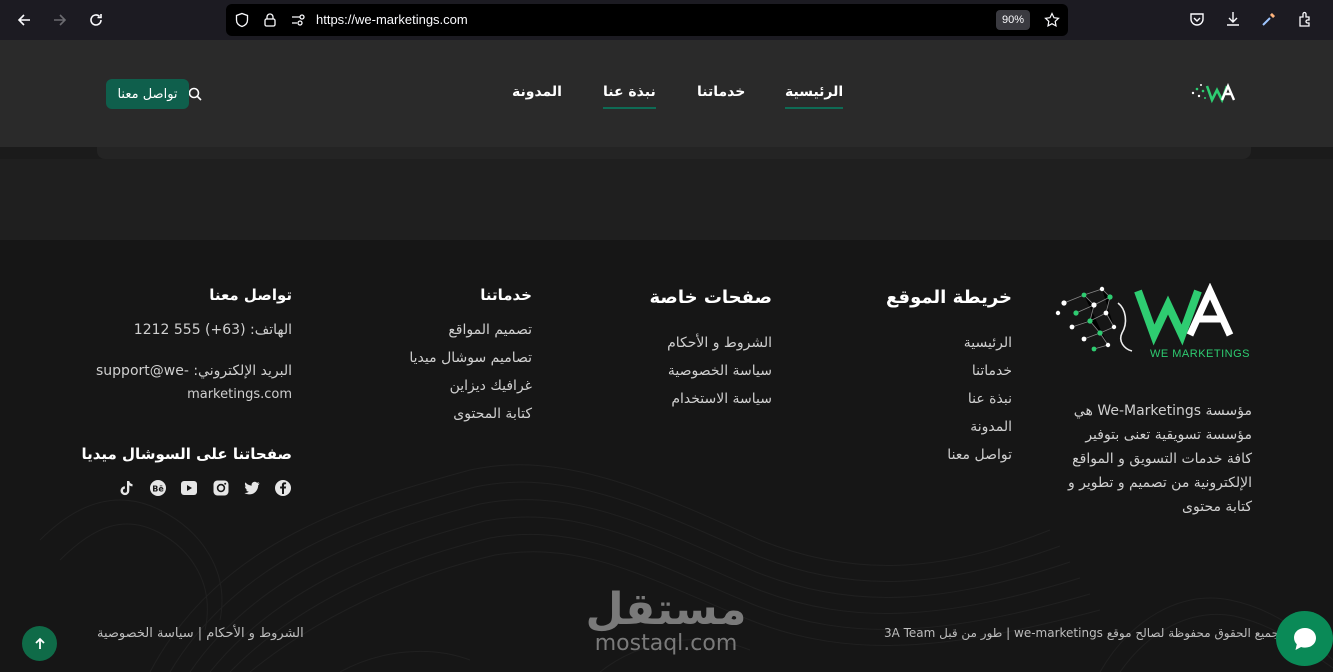 Image resolution: width=1333 pixels, height=672 pixels. Describe the element at coordinates (1270, 20) in the screenshot. I see `eyedropper-icon` at that location.